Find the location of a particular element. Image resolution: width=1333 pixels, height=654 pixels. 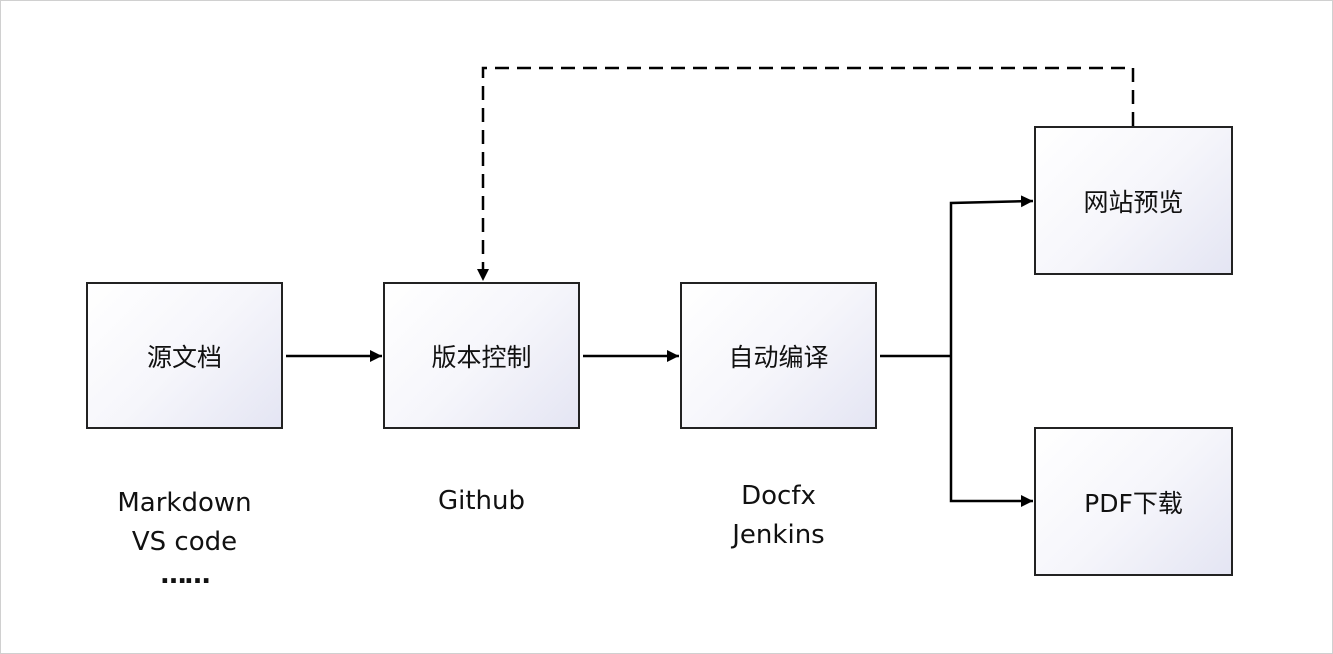

node-pdf-download: PDF下载 is located at coordinates (1133, 501).